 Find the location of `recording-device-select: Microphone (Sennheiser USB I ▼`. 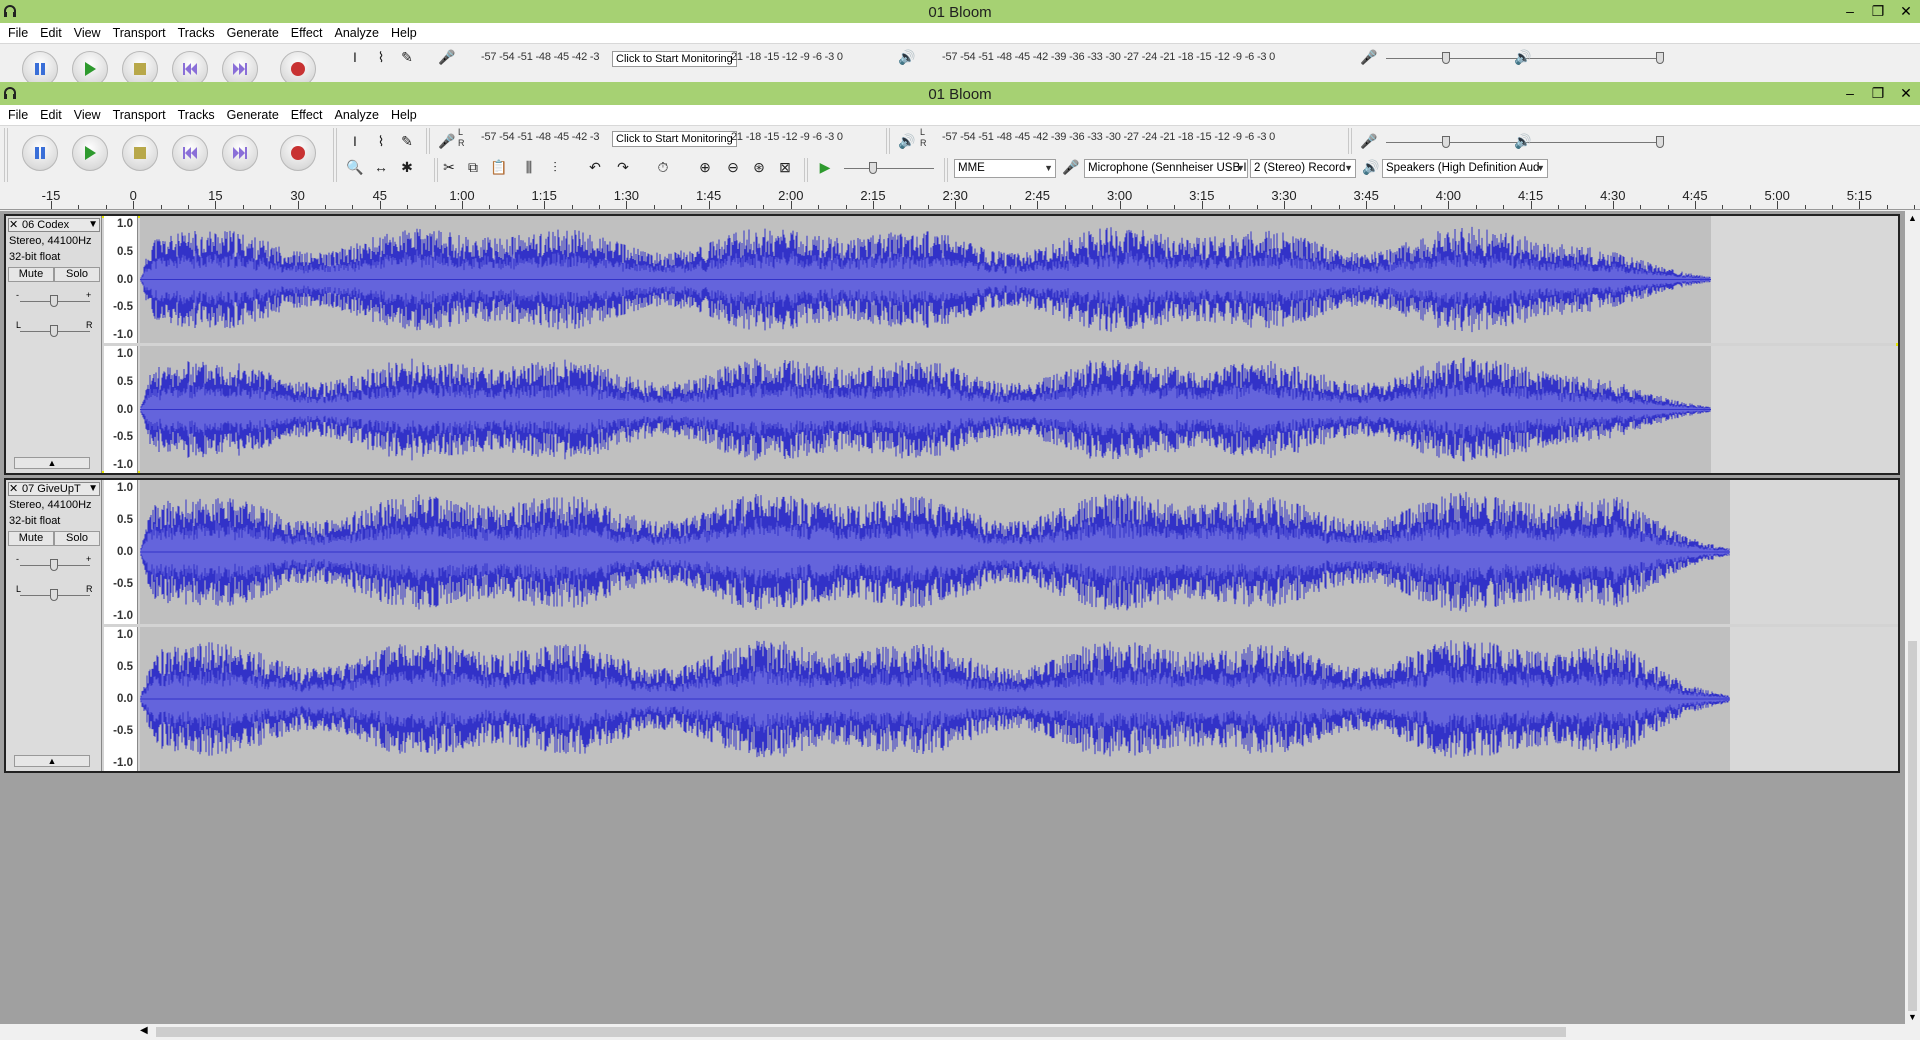

recording-device-select: Microphone (Sennheiser USB I ▼ is located at coordinates (1166, 168).